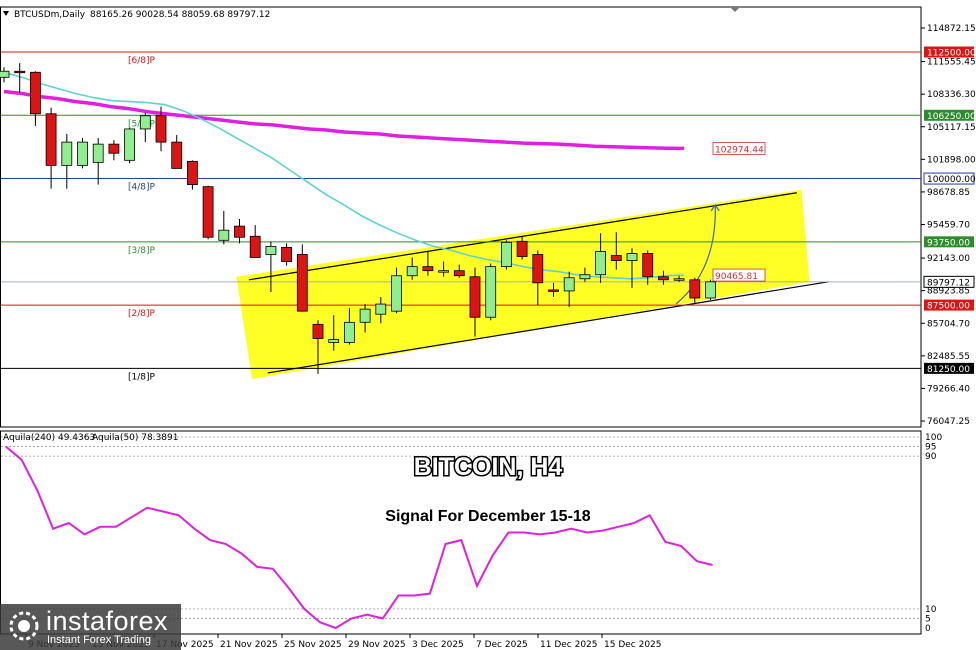 Image resolution: width=976 pixels, height=650 pixels. I want to click on ind-scale-0: 100, so click(933, 438).